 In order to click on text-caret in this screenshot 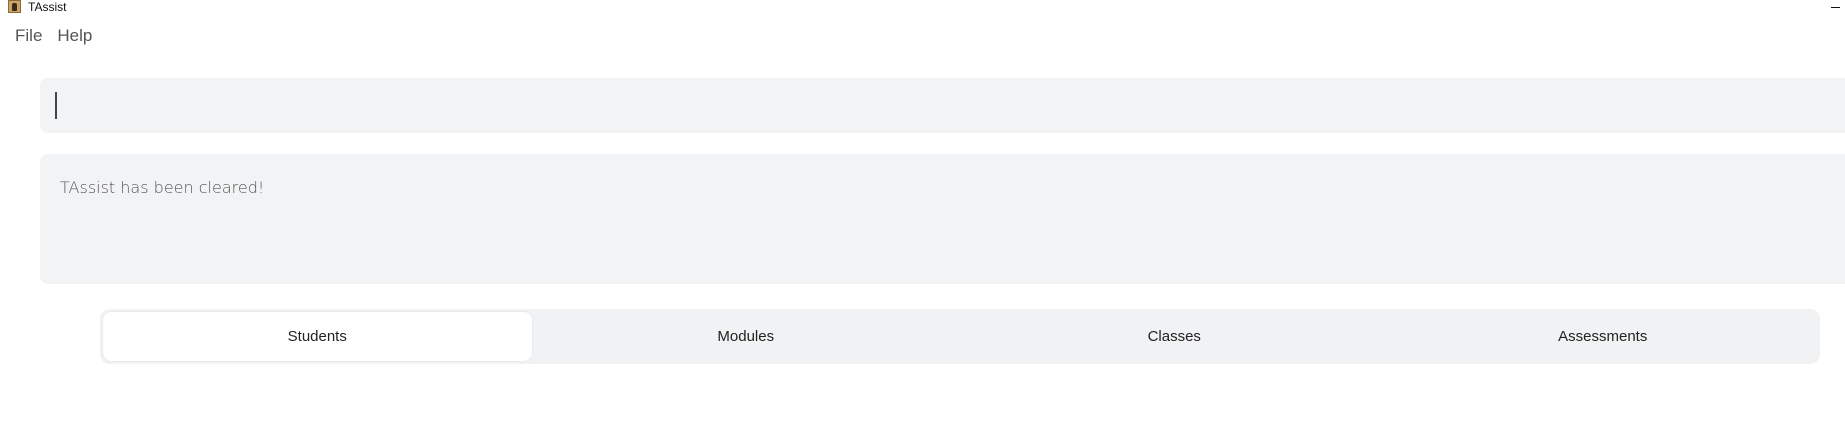, I will do `click(56, 105)`.